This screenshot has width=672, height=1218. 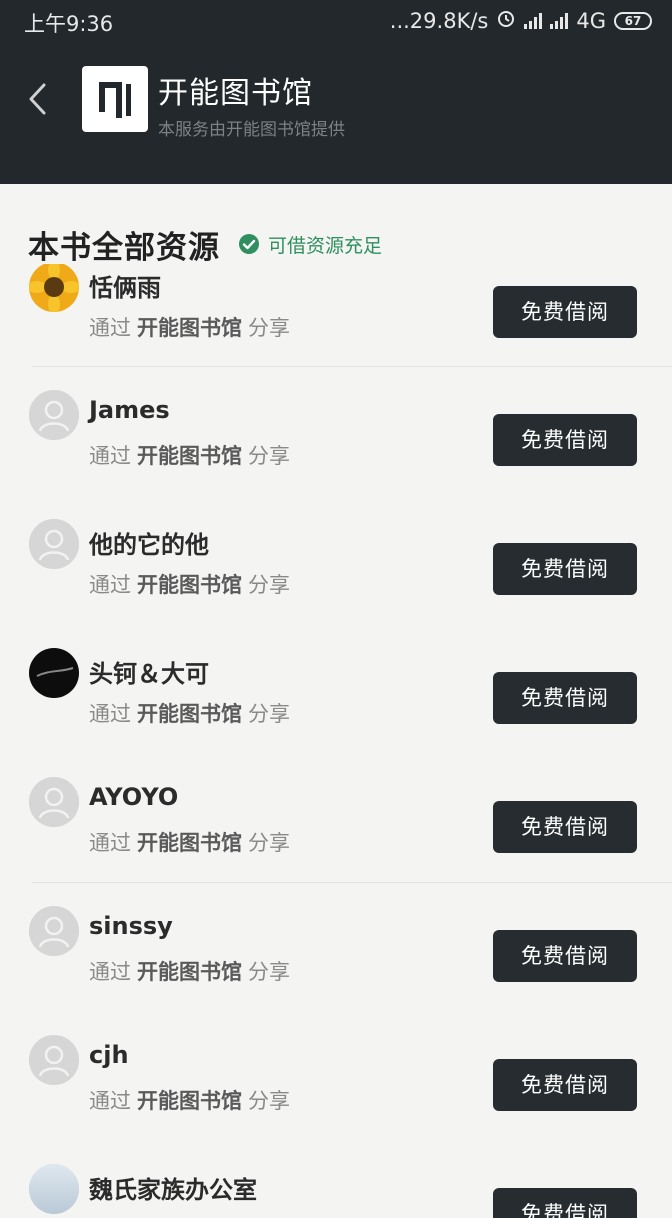 What do you see at coordinates (125, 288) in the screenshot?
I see `sharer-name: 恬俩雨` at bounding box center [125, 288].